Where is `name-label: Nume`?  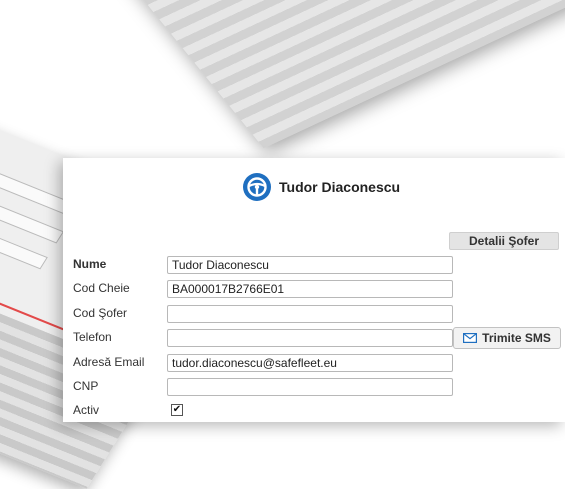
name-label: Nume is located at coordinates (90, 264).